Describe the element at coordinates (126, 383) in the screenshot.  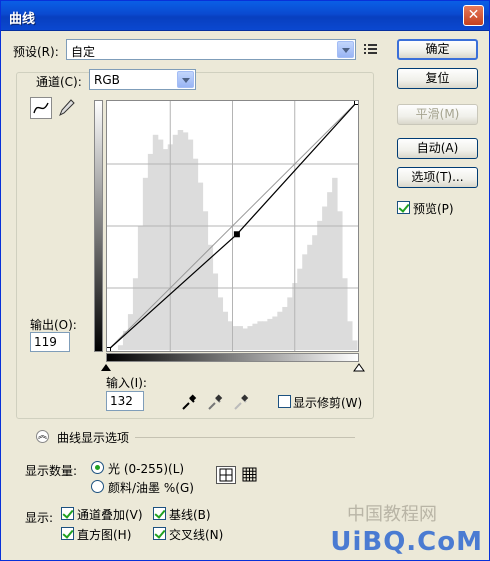
I see `input-label: 输入(I):` at that location.